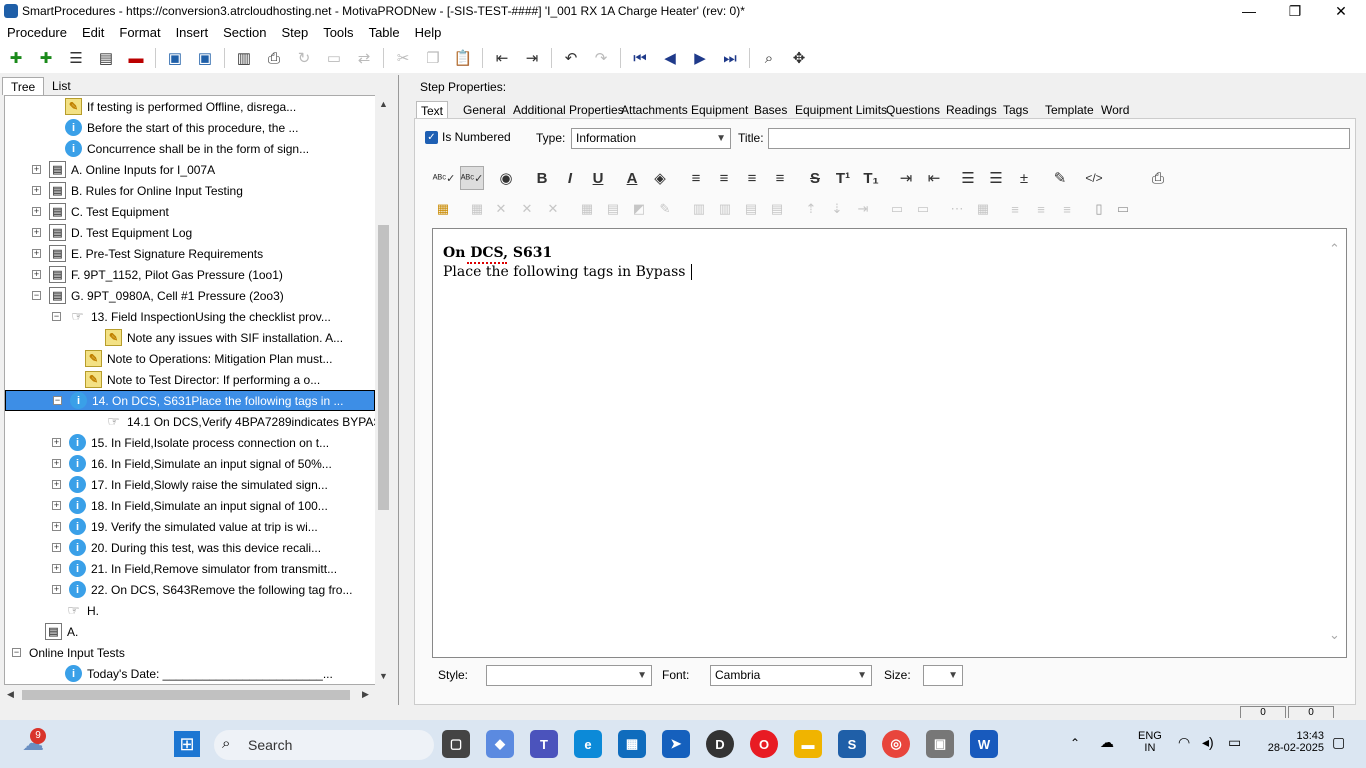 This screenshot has height=768, width=1366. Describe the element at coordinates (896, 744) in the screenshot. I see `chrome-icon: ◎` at that location.